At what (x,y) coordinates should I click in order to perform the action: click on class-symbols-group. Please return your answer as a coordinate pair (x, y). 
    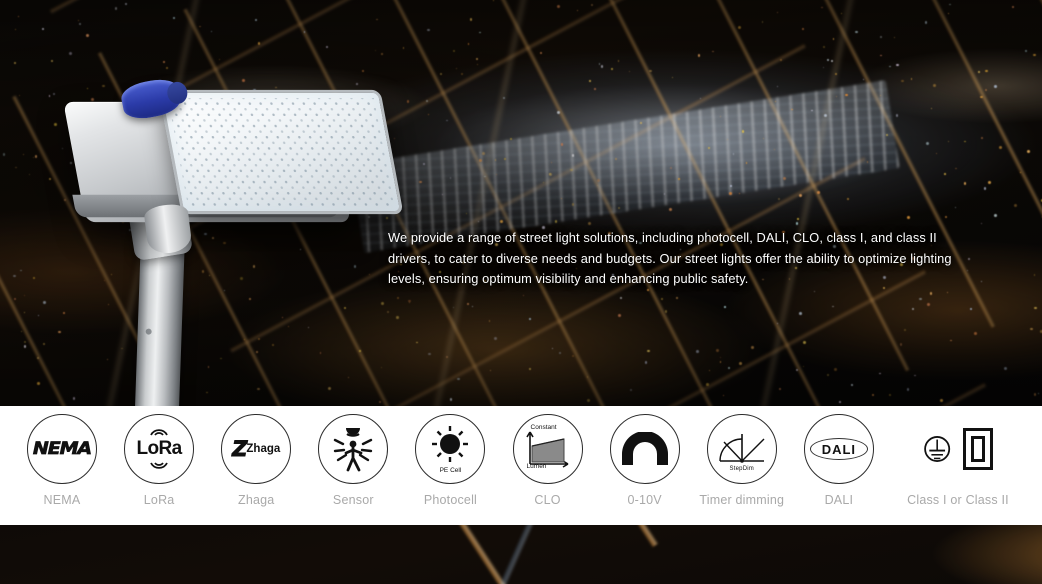
    Looking at the image, I should click on (957, 449).